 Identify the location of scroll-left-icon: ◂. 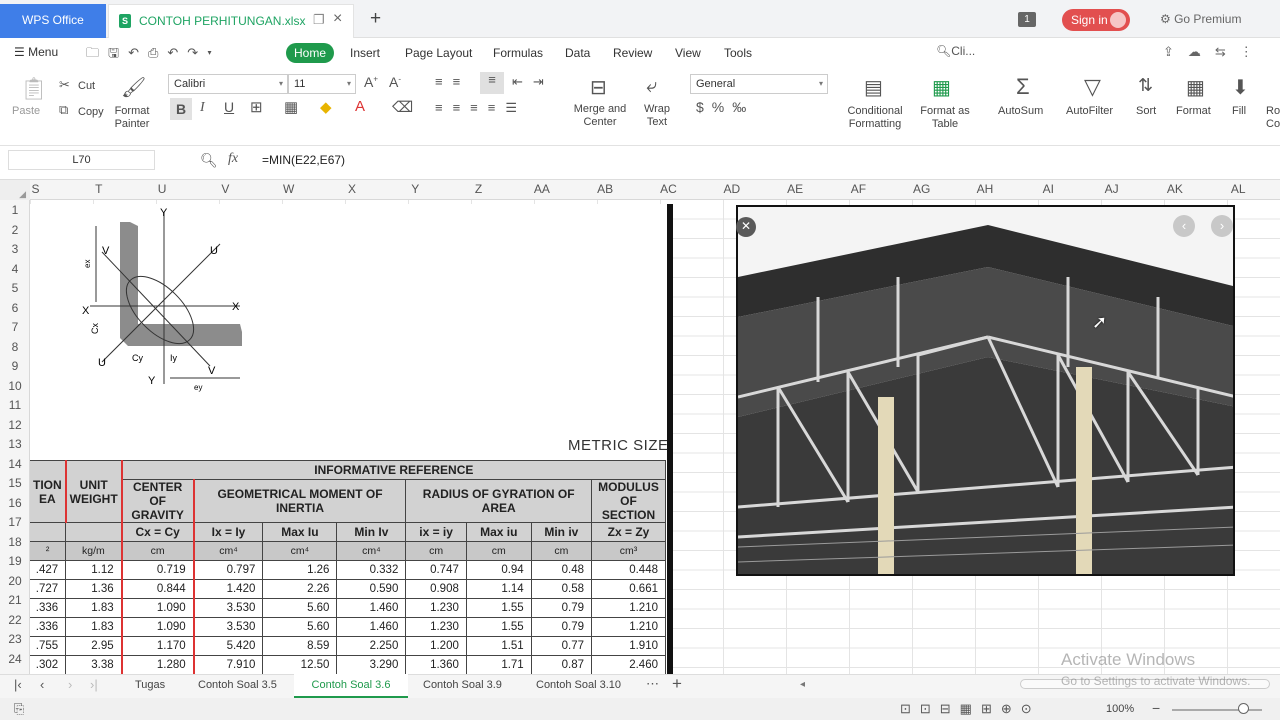
(802, 684).